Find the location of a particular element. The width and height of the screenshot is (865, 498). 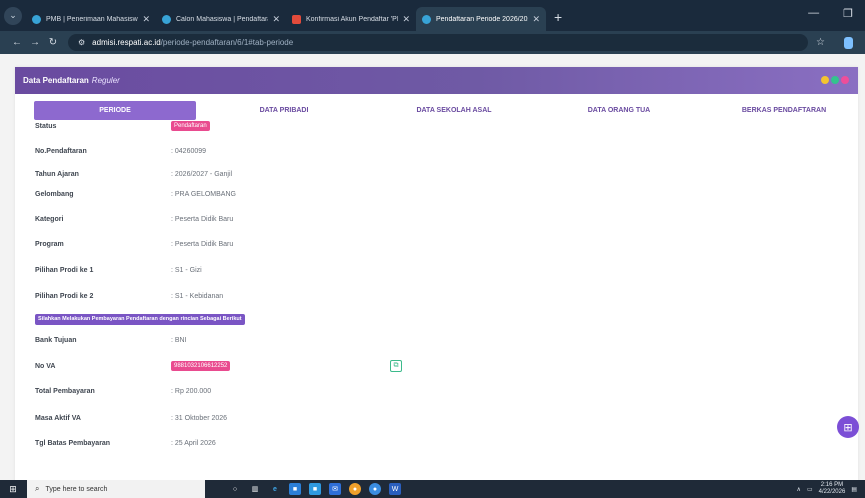

tab-search-icon: ⌄ is located at coordinates (13, 15).